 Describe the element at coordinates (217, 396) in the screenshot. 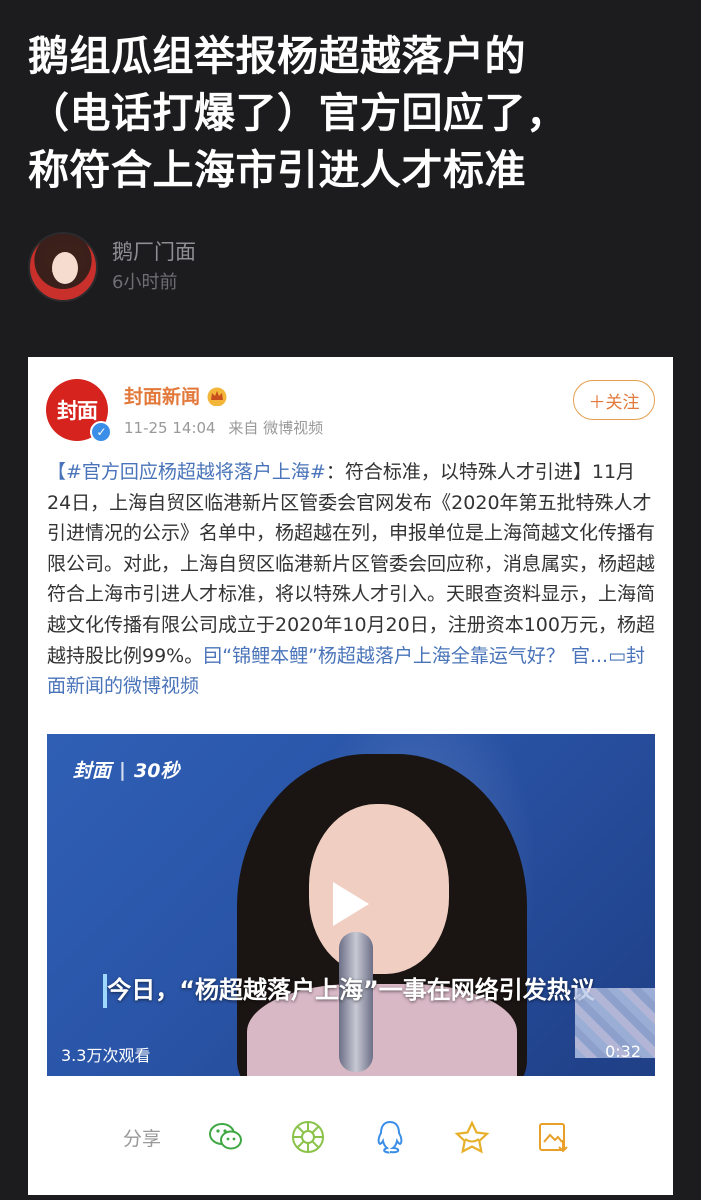

I see `crown-icon` at that location.